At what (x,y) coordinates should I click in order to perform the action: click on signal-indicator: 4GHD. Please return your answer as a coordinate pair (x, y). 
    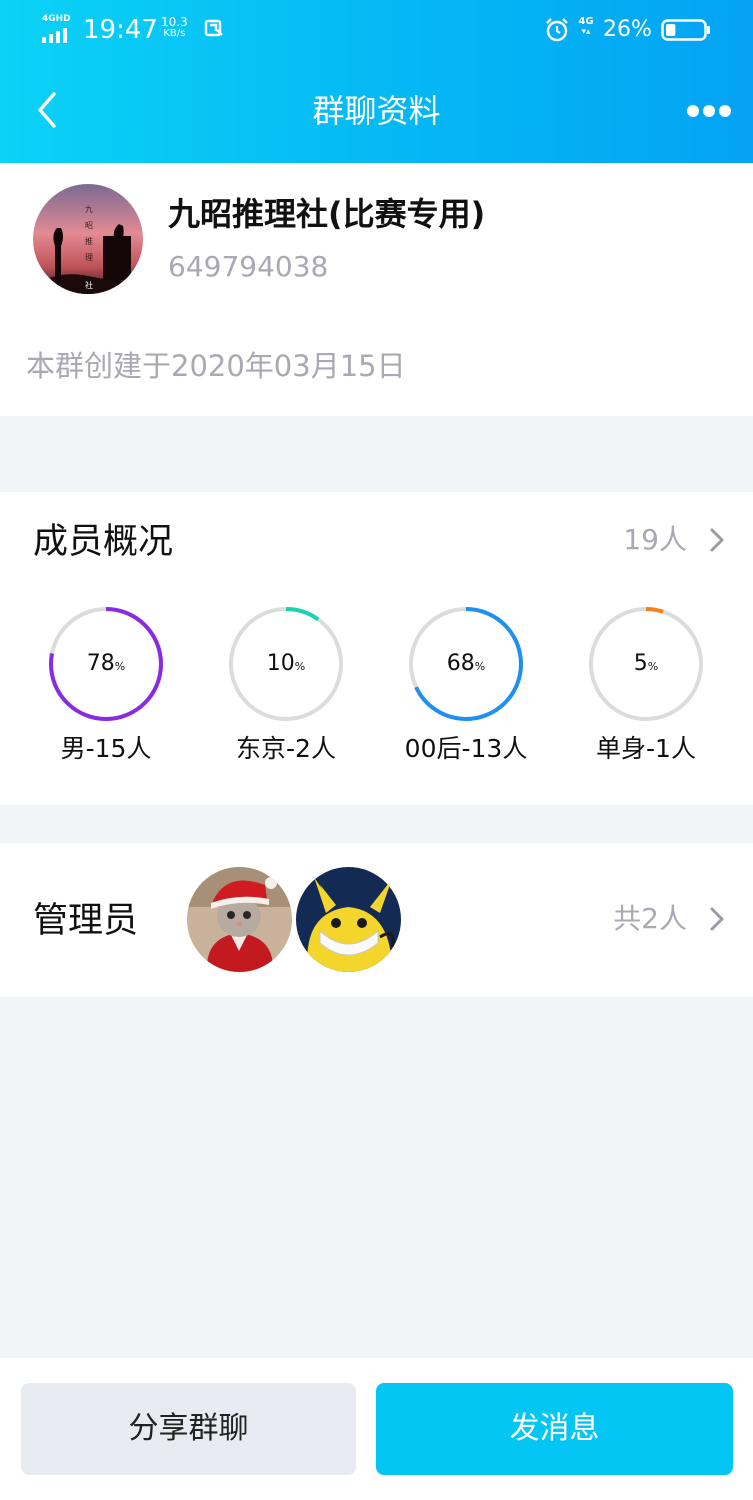
    Looking at the image, I should click on (58, 29).